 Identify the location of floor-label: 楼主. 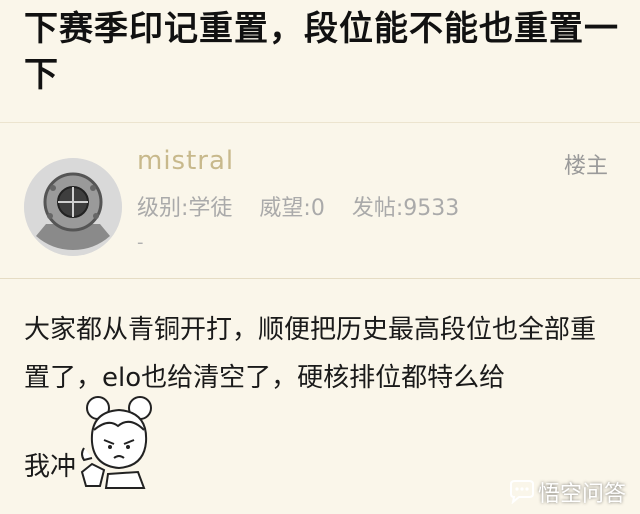
(586, 166).